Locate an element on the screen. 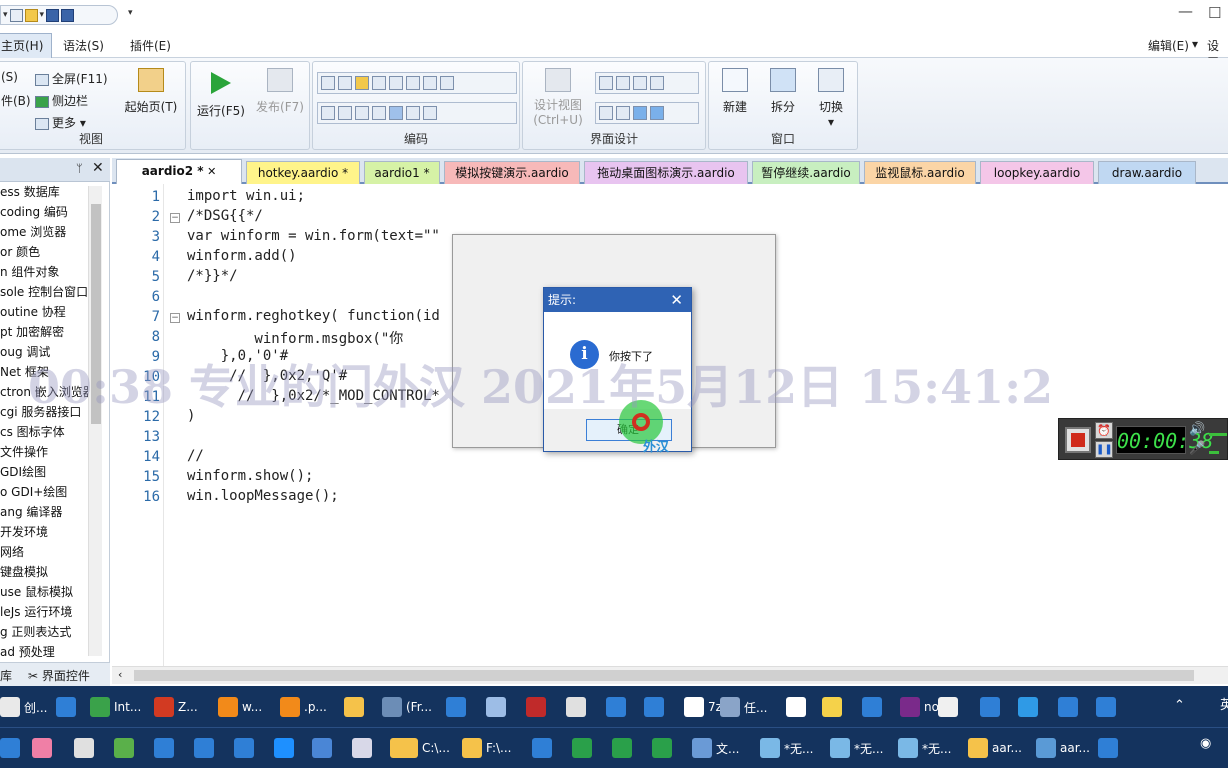  run-button: 运行(F5) is located at coordinates (221, 95).